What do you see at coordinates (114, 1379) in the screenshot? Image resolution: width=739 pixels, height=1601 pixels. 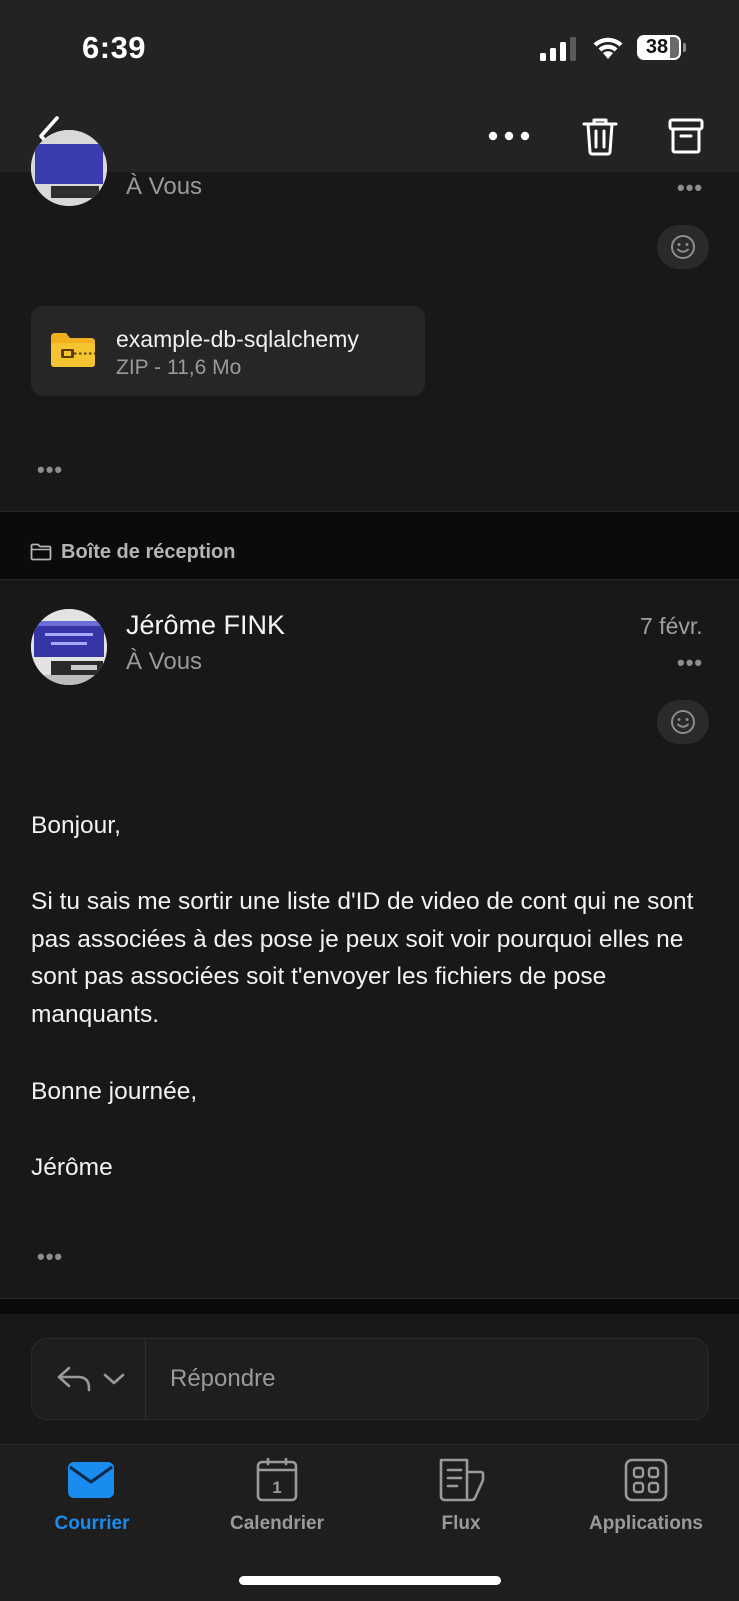 I see `chevron-down-icon` at bounding box center [114, 1379].